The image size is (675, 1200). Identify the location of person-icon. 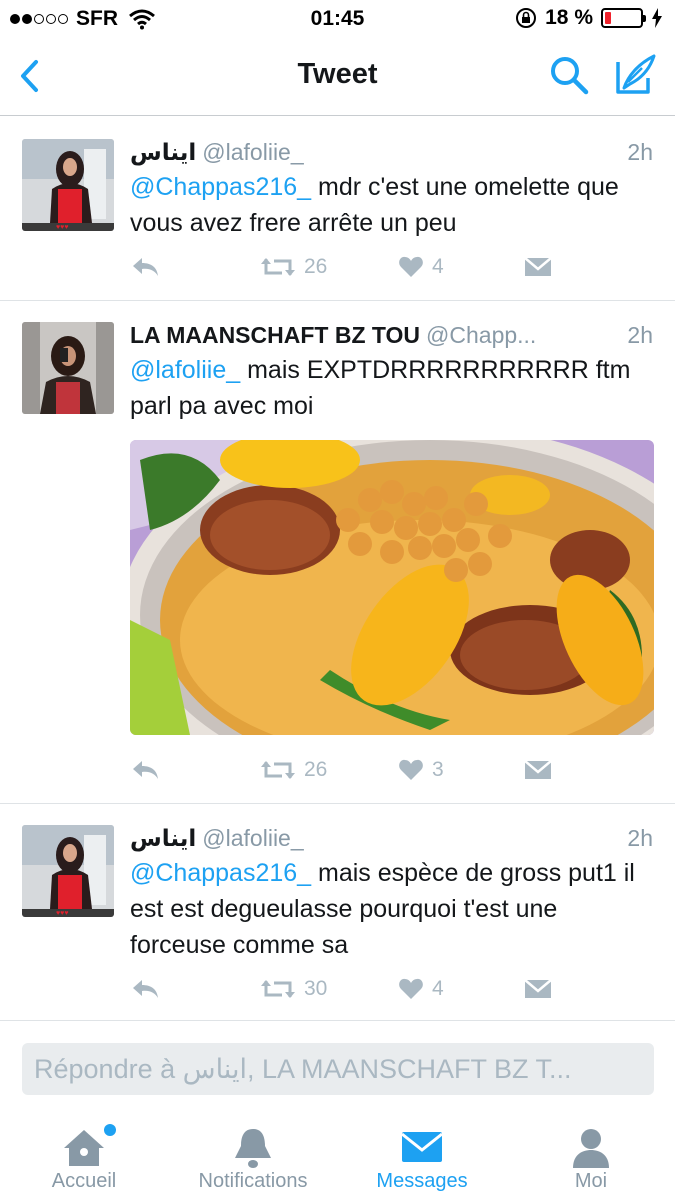
(591, 1148).